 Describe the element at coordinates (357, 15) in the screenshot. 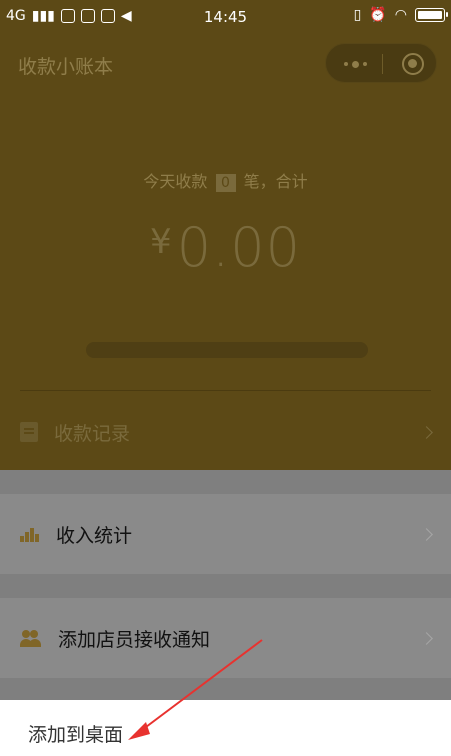

I see `vibrate-icon: ▯` at that location.